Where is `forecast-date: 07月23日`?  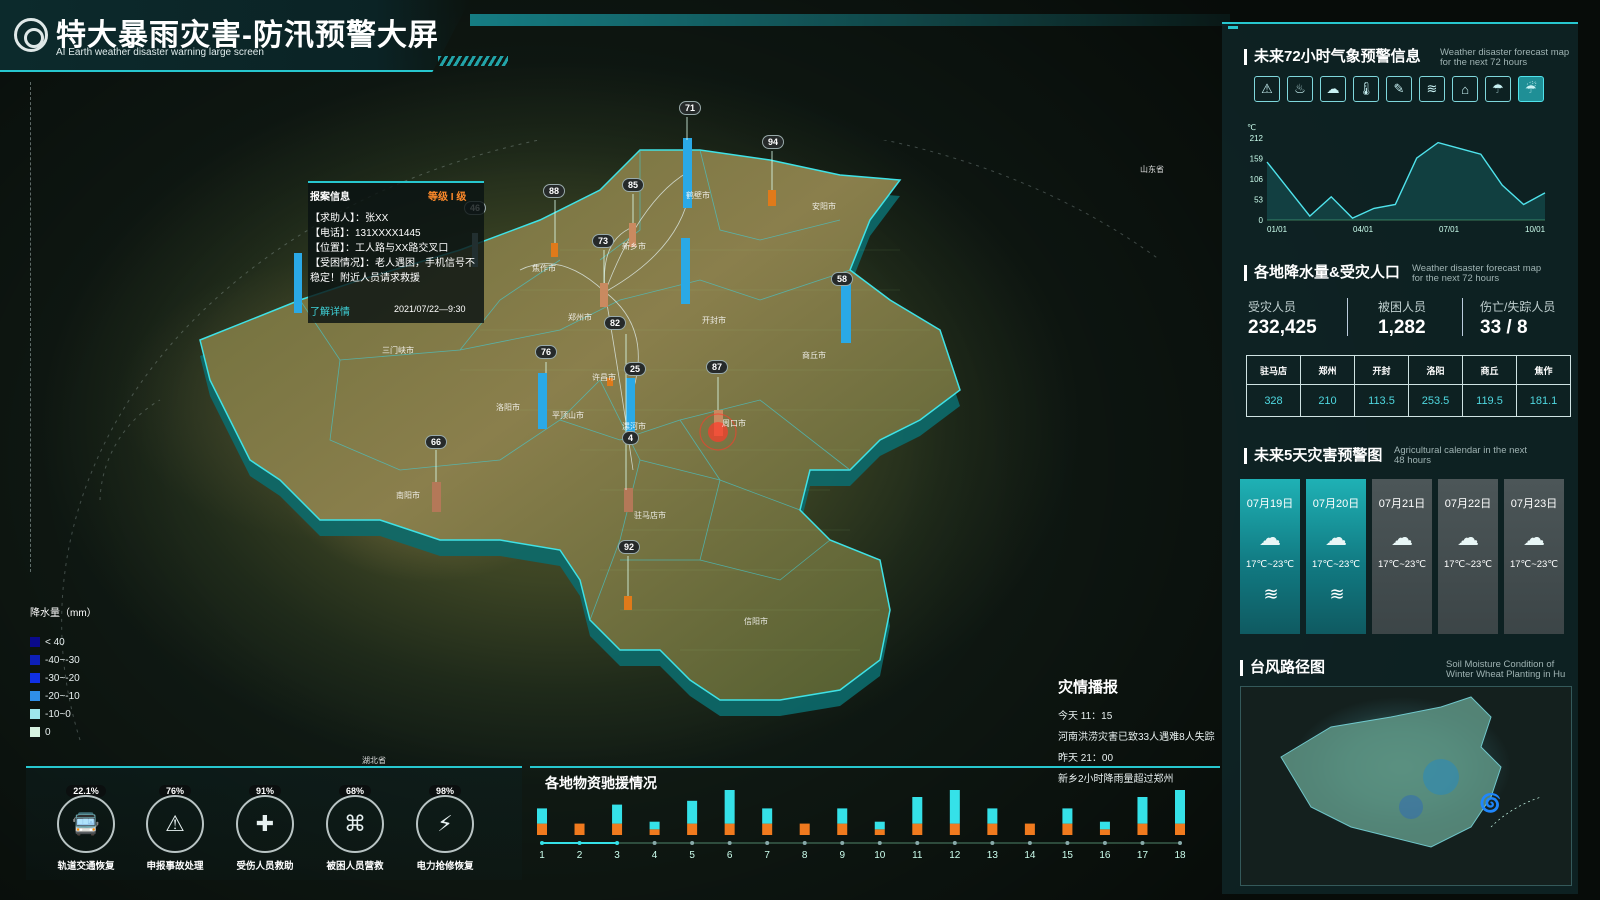
forecast-date: 07月23日 is located at coordinates (1534, 504).